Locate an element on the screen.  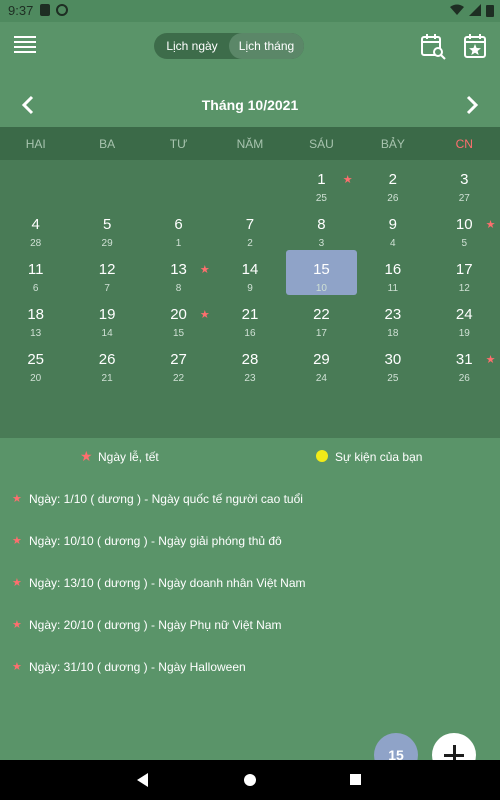
back-icon is located at coordinates (142, 780).